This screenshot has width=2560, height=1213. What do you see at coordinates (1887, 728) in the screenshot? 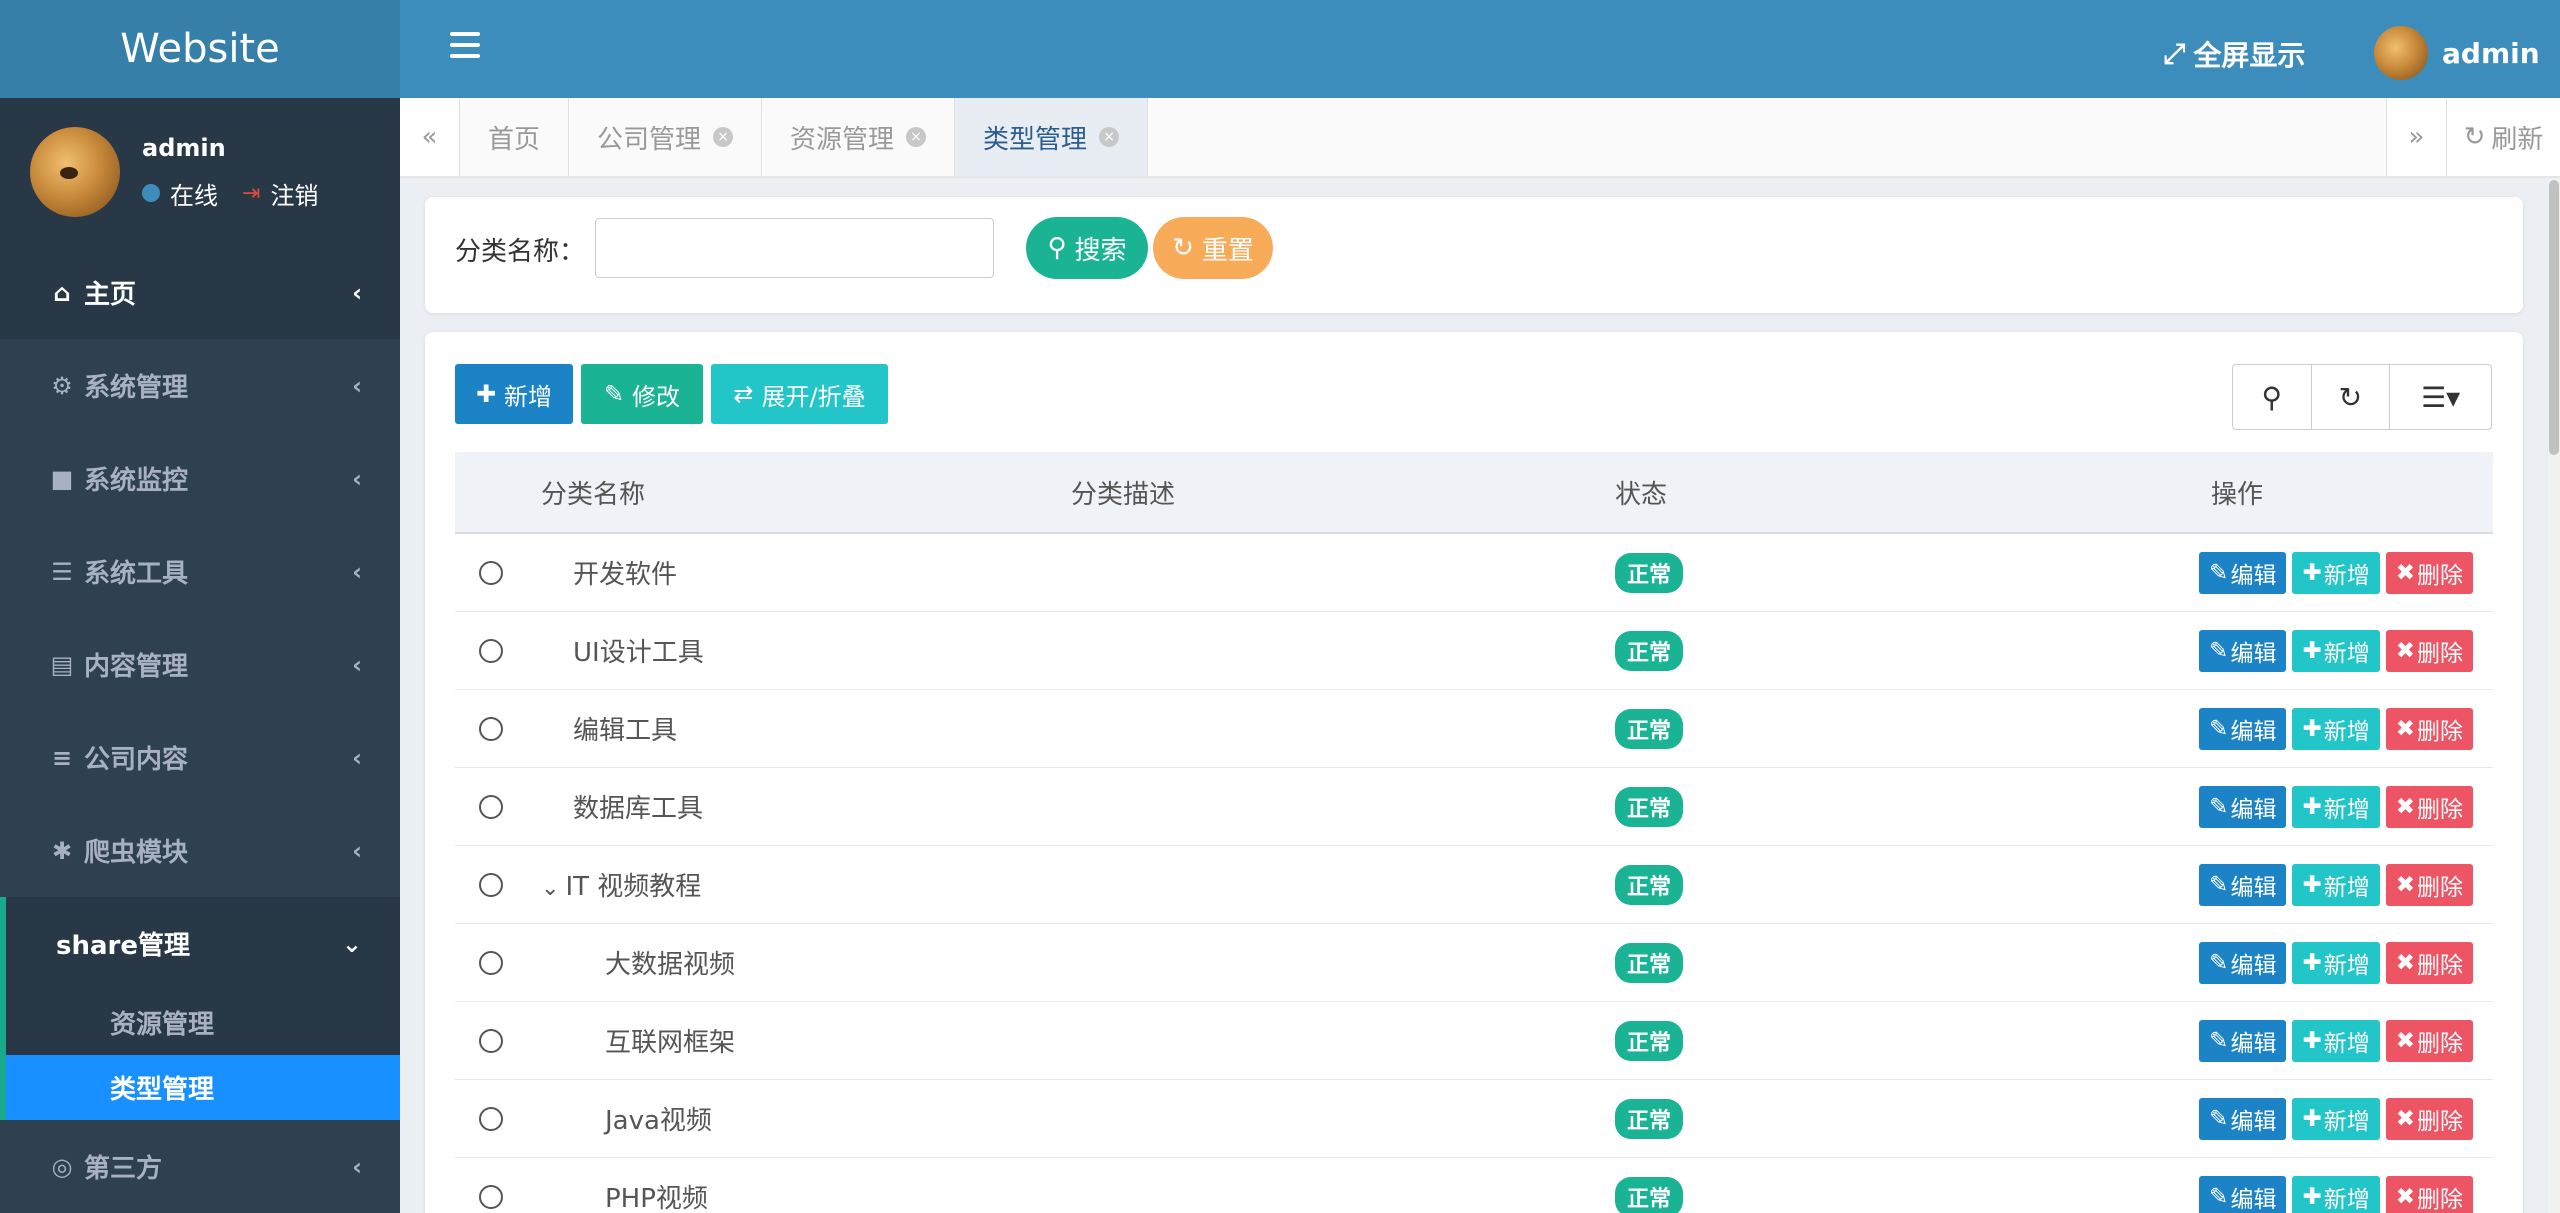
I see `status-cell: 正常` at bounding box center [1887, 728].